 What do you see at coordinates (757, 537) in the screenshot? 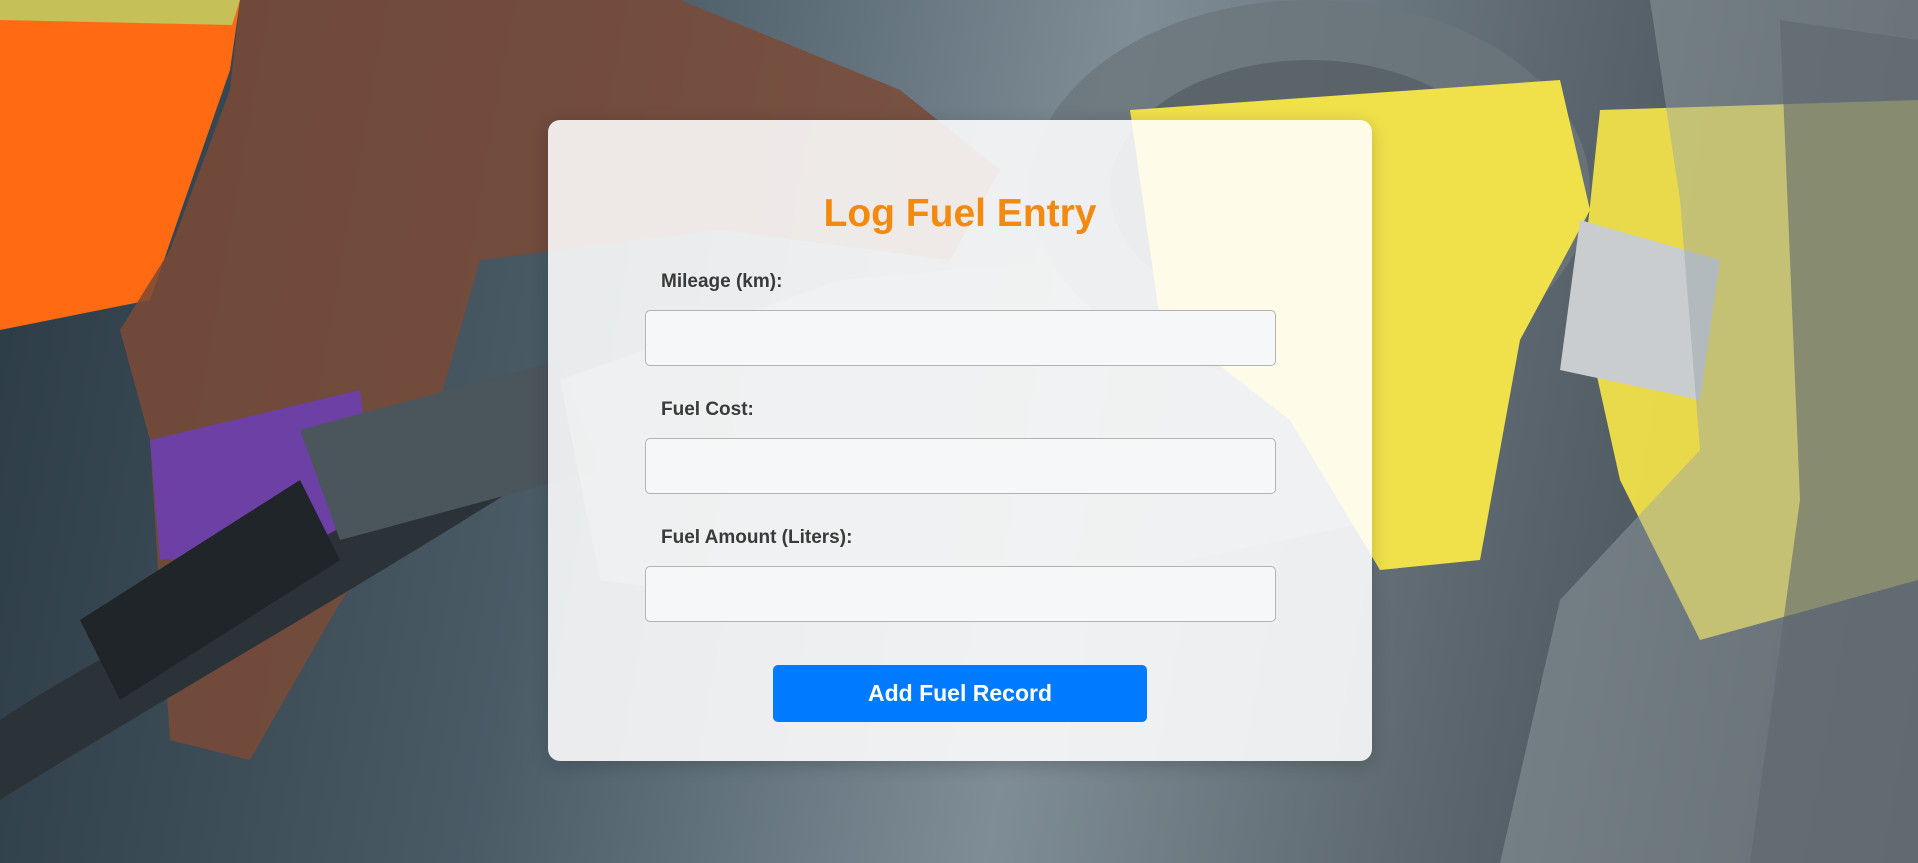
I see `fuel-amount-label: Fuel Amount (Liters):` at bounding box center [757, 537].